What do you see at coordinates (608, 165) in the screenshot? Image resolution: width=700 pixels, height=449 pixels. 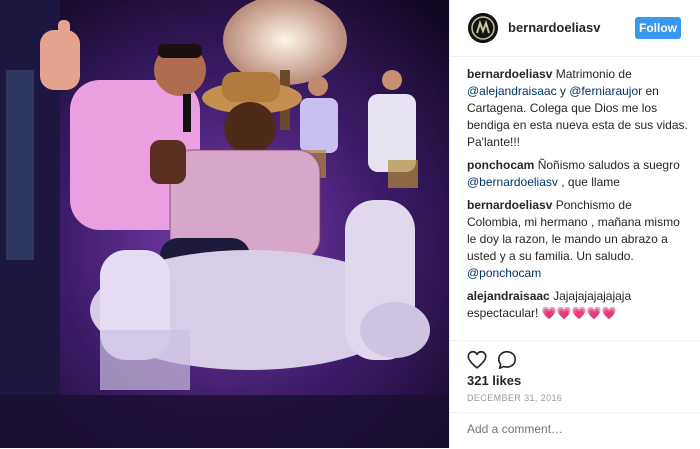 I see `comment-text: Ñoñismo saludos a suegro` at bounding box center [608, 165].